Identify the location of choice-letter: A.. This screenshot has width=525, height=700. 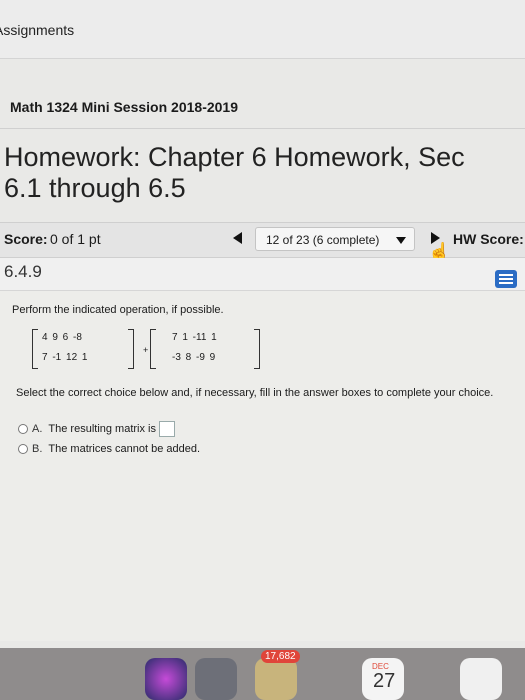
(37, 428).